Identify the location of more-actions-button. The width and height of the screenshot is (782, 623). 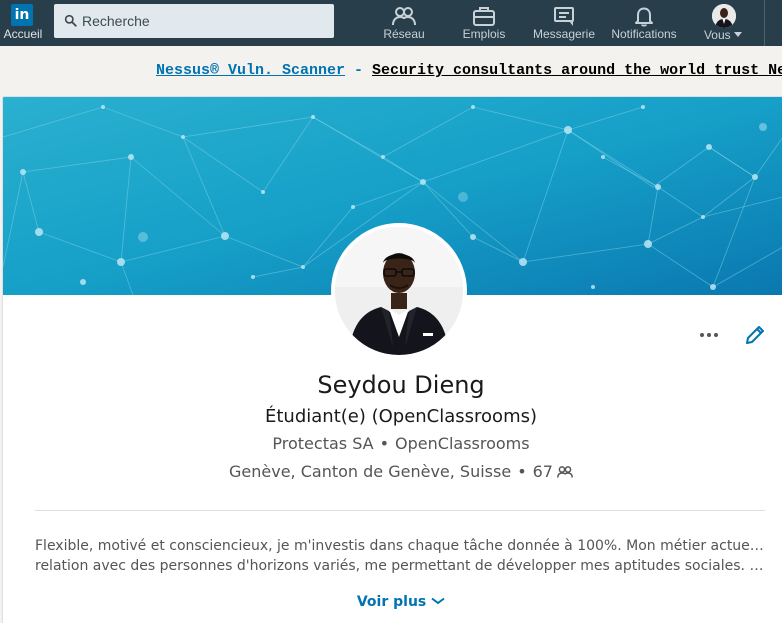
(709, 335).